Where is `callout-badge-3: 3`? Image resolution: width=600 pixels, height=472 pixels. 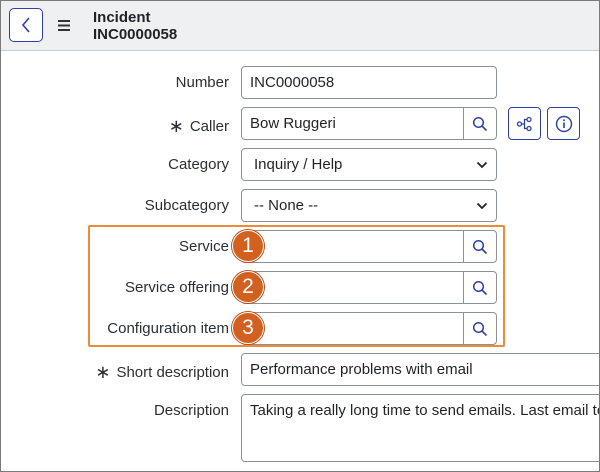
callout-badge-3: 3 is located at coordinates (248, 328).